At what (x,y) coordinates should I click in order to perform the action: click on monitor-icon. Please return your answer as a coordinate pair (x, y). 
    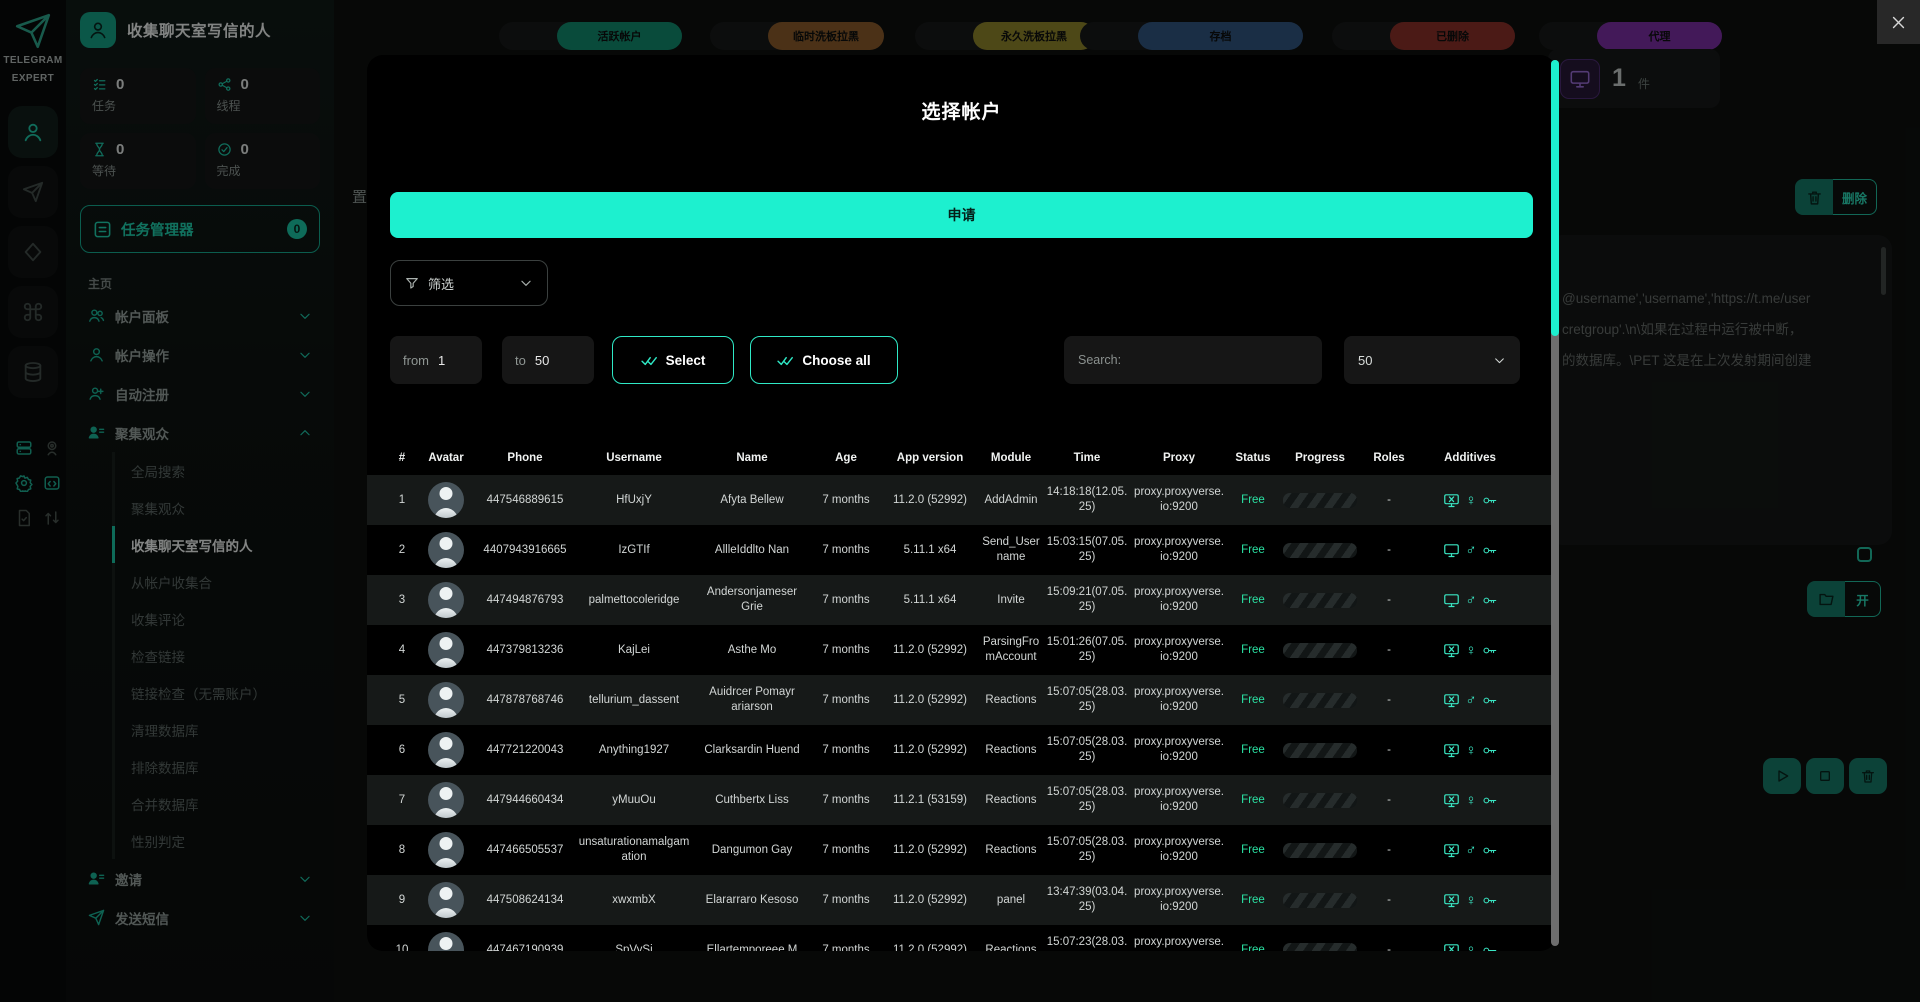
    Looking at the image, I should click on (1451, 550).